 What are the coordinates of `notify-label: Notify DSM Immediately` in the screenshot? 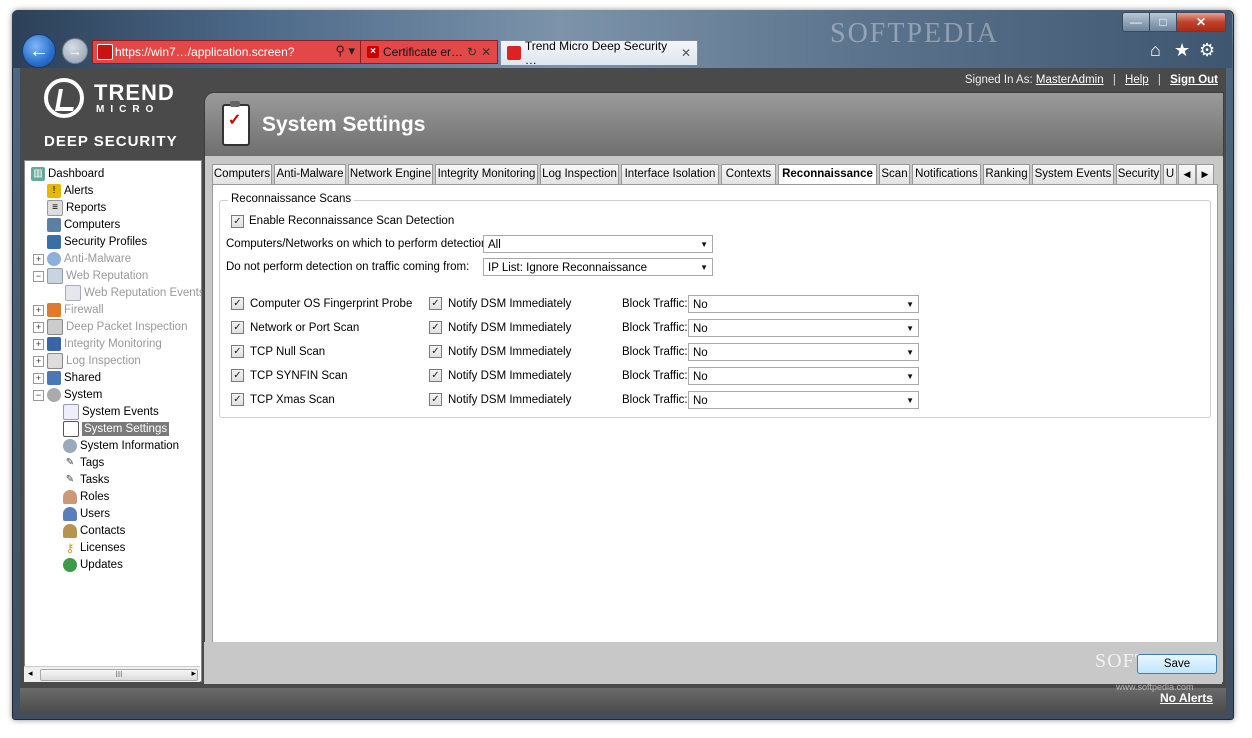 It's located at (510, 376).